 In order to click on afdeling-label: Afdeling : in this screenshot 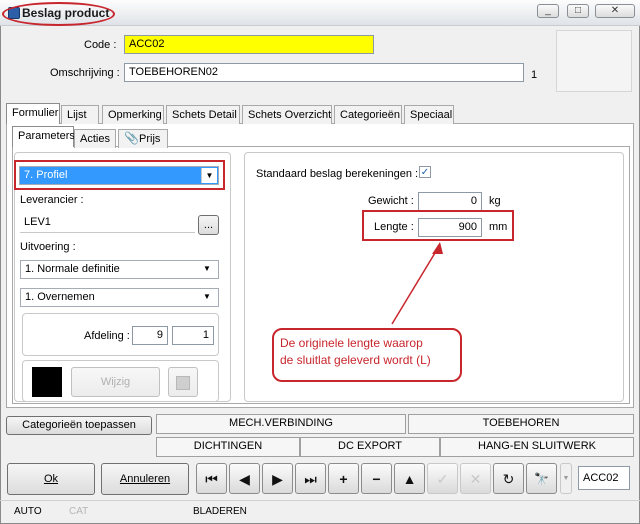, I will do `click(107, 336)`.